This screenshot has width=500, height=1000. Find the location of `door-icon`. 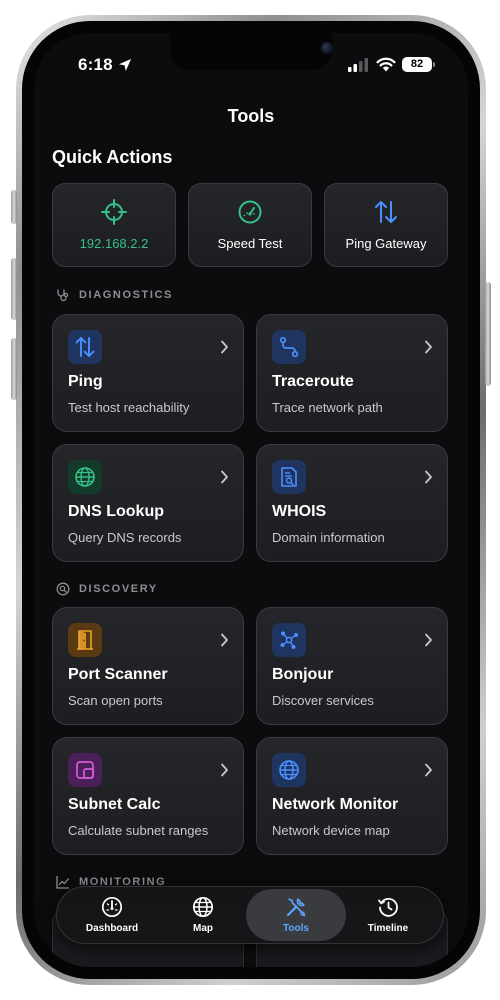

door-icon is located at coordinates (85, 640).